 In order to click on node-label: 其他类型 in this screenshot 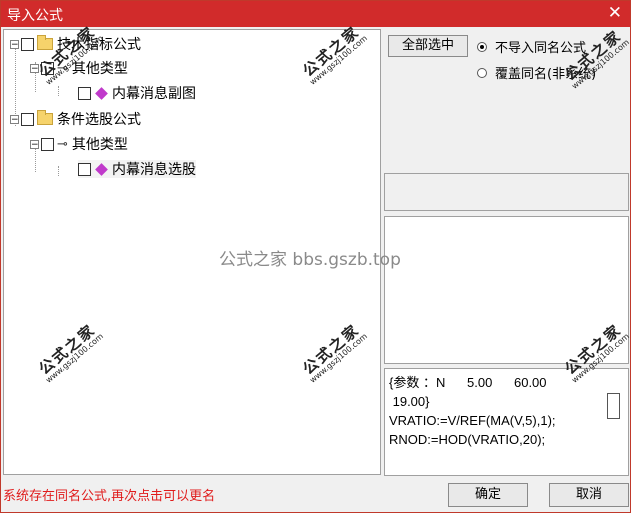, I will do `click(99, 145)`.